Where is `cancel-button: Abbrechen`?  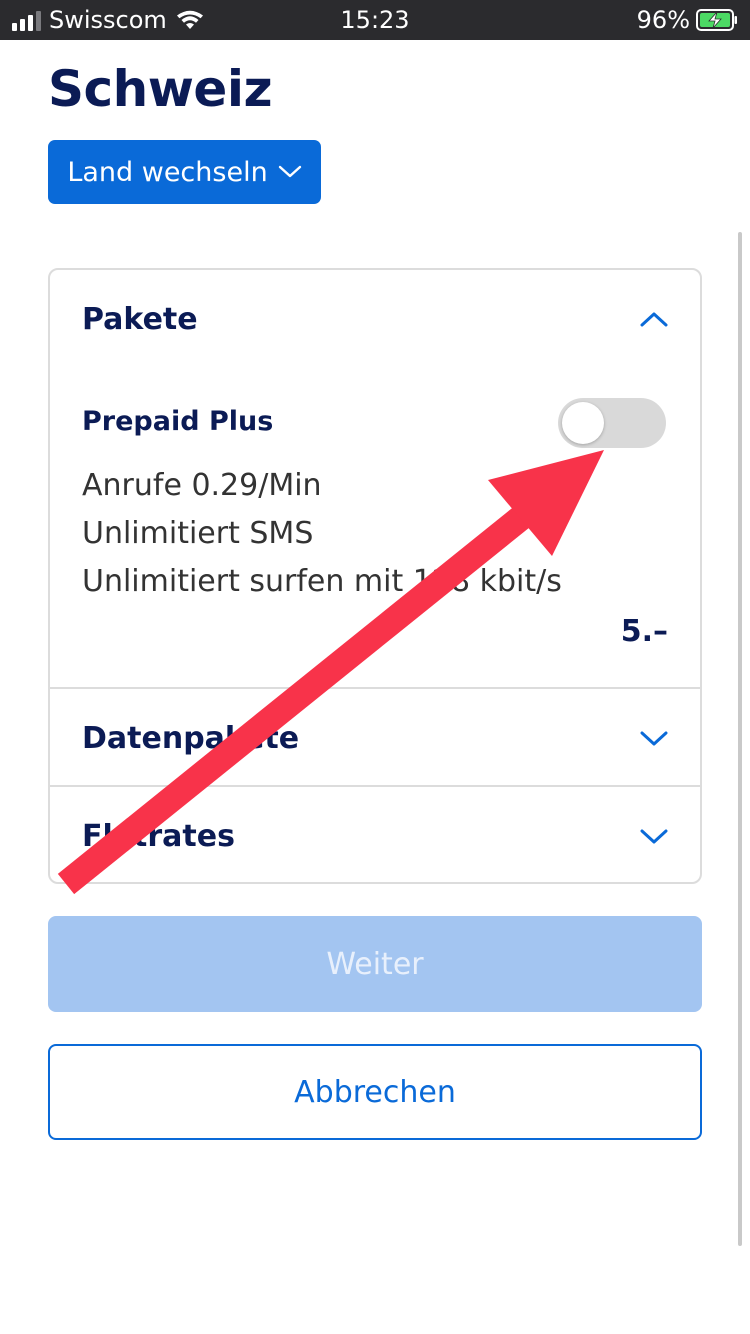
cancel-button: Abbrechen is located at coordinates (375, 1092).